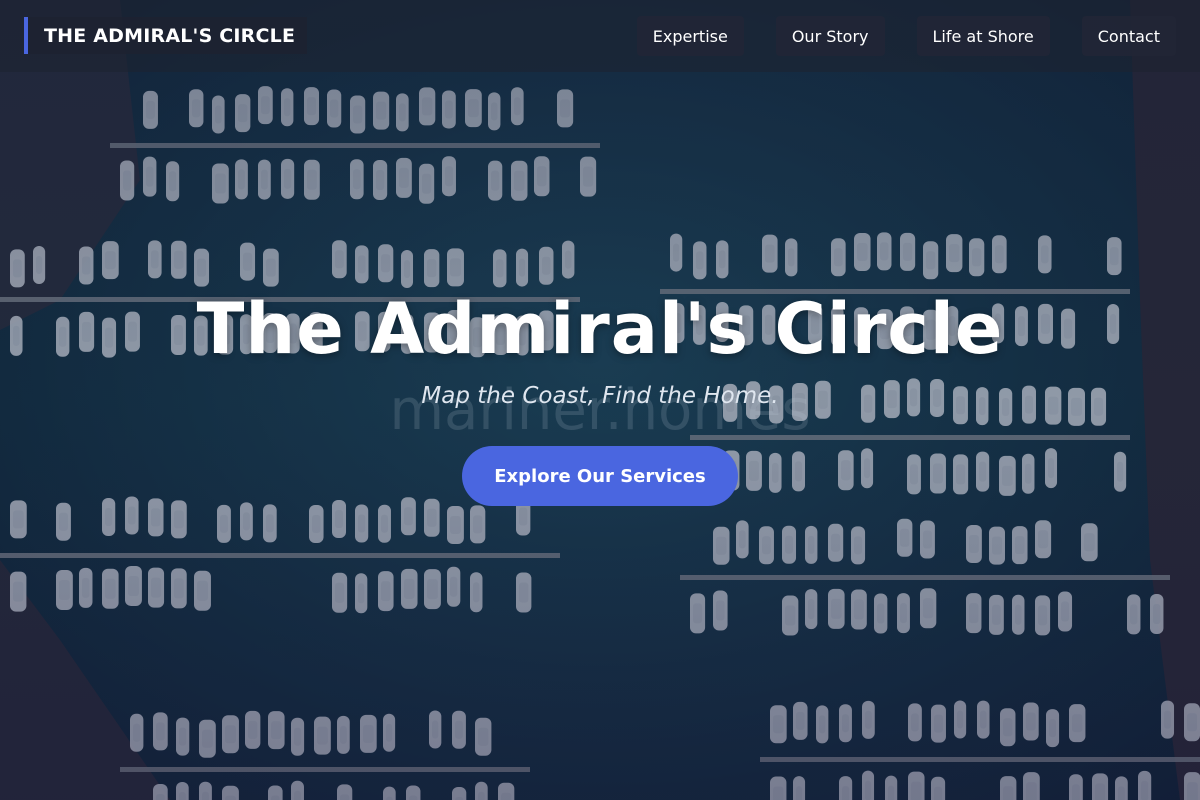 This screenshot has height=800, width=1200. Describe the element at coordinates (600, 476) in the screenshot. I see `explore-services-button: Explore Our Services` at that location.